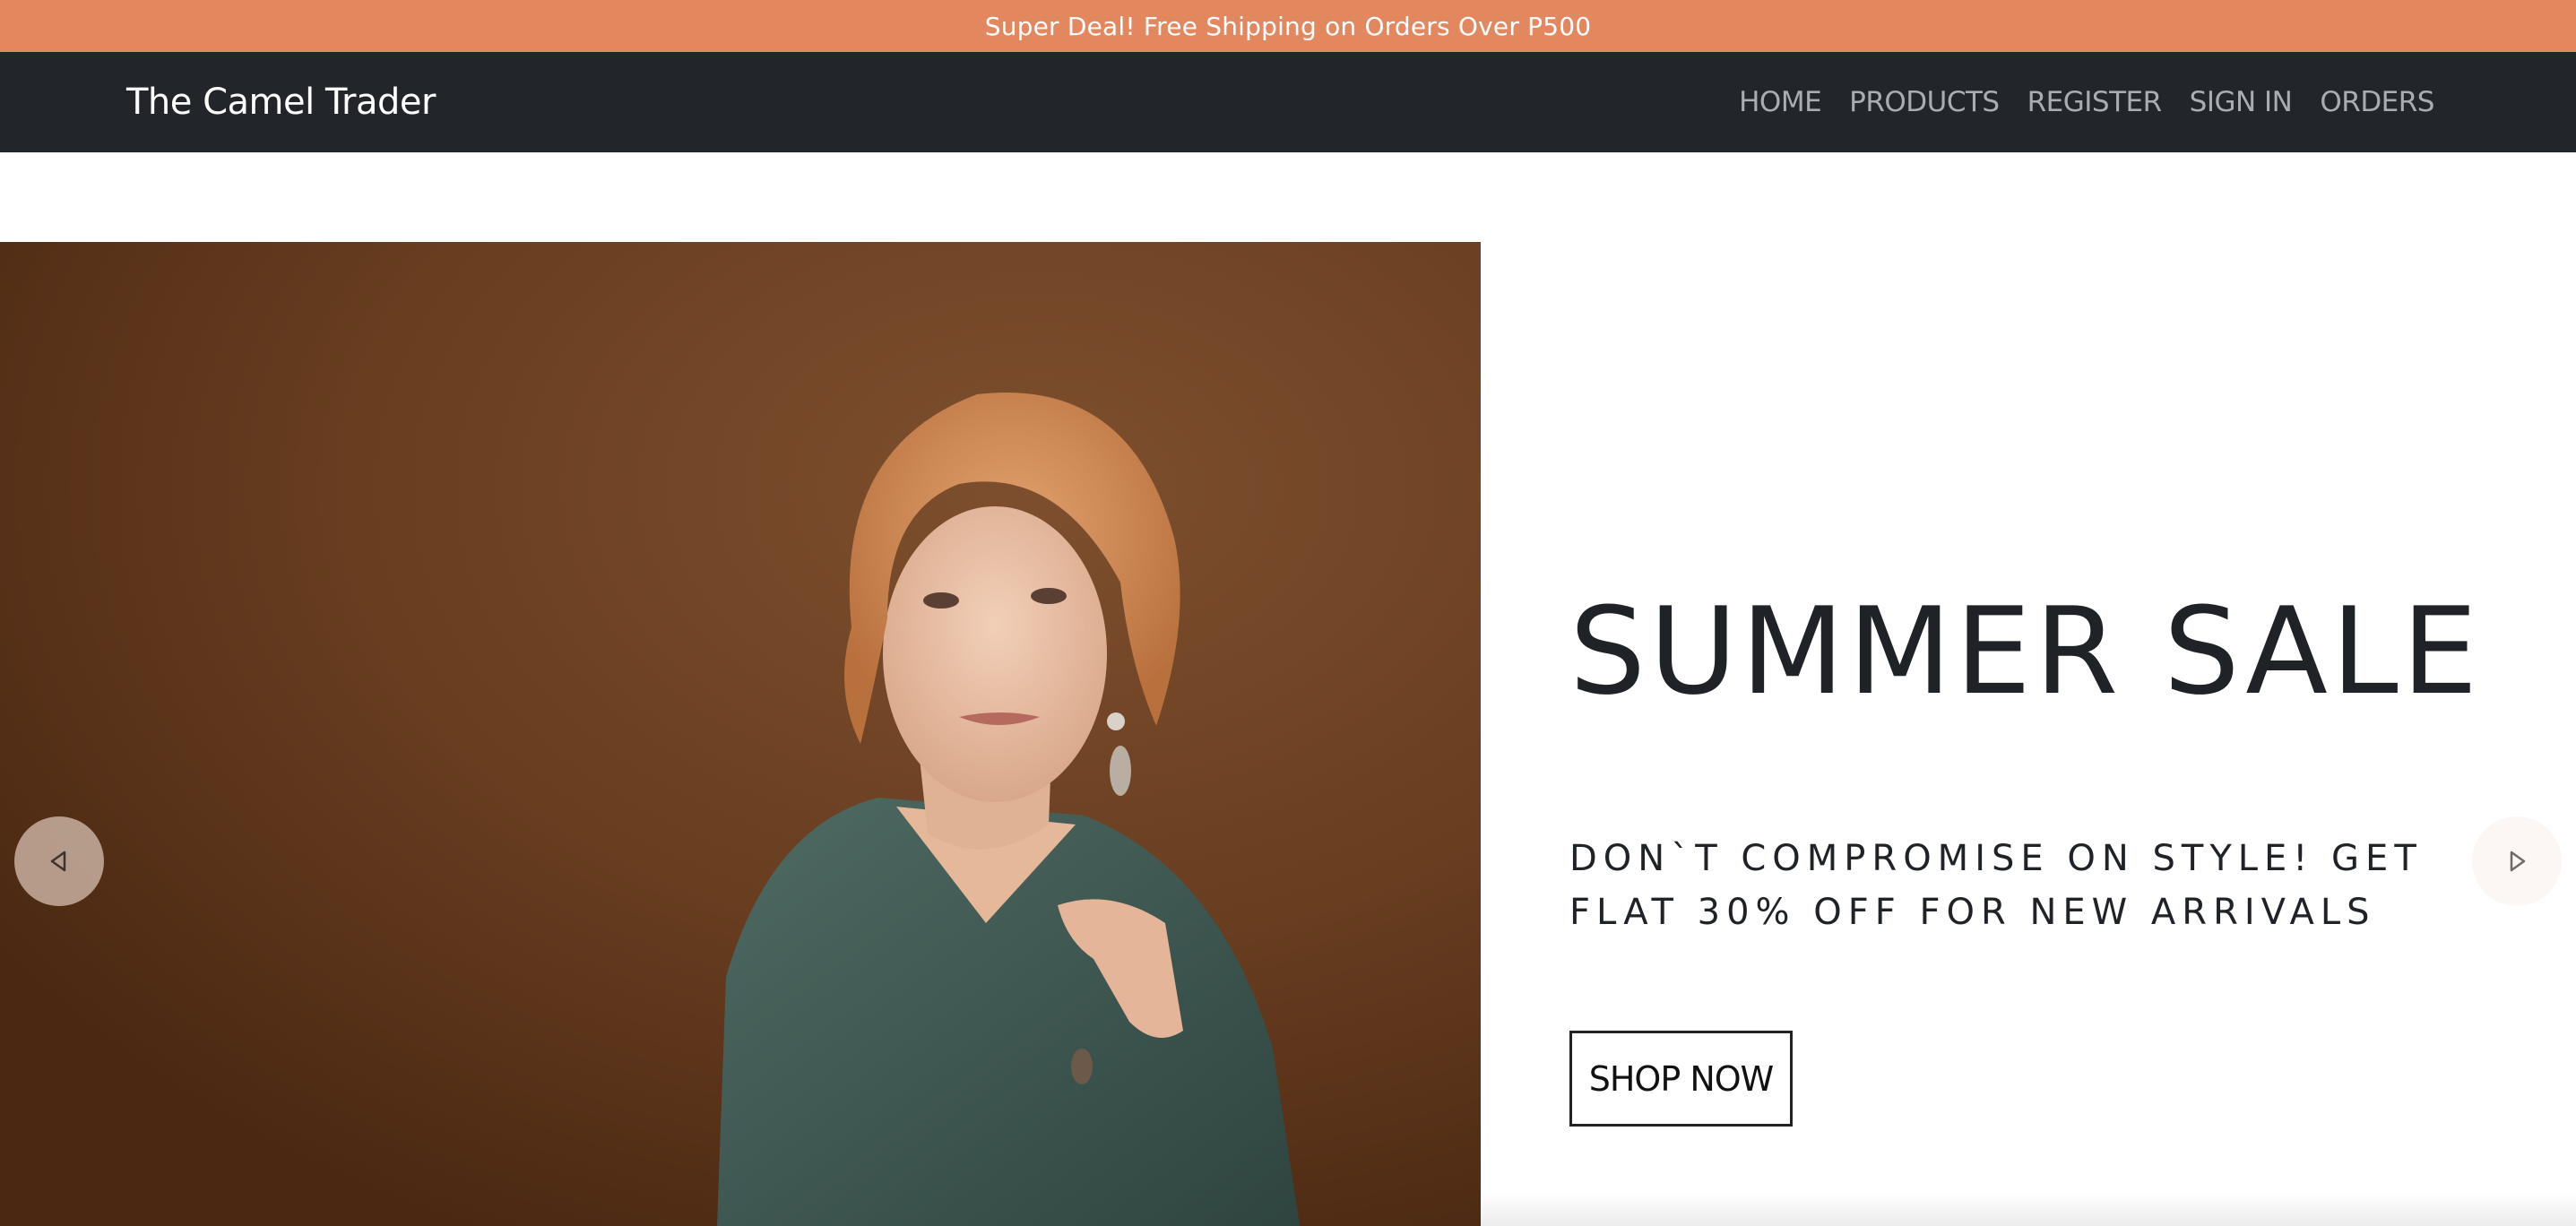 The height and width of the screenshot is (1226, 2576). I want to click on nav-links: HOME PRODUCTS REGISTER SIGN IN ORDERS, so click(2086, 102).